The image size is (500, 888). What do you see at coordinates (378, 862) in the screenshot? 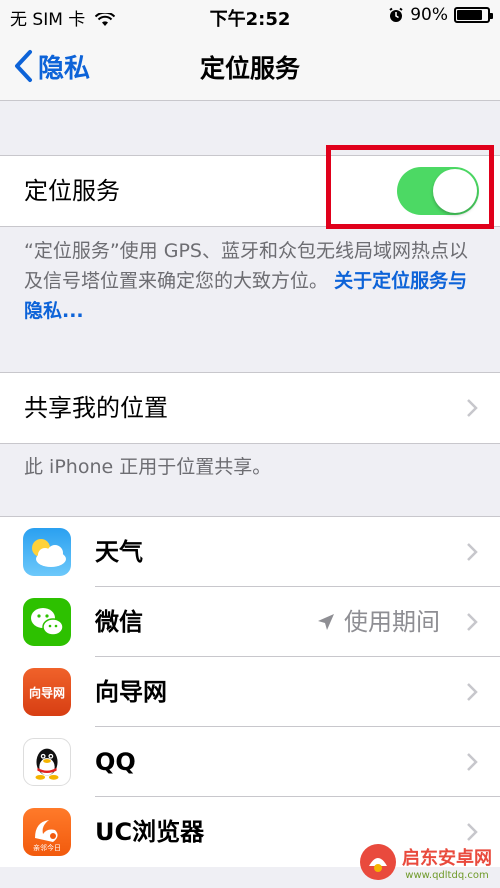
I see `watermark-logo-icon` at bounding box center [378, 862].